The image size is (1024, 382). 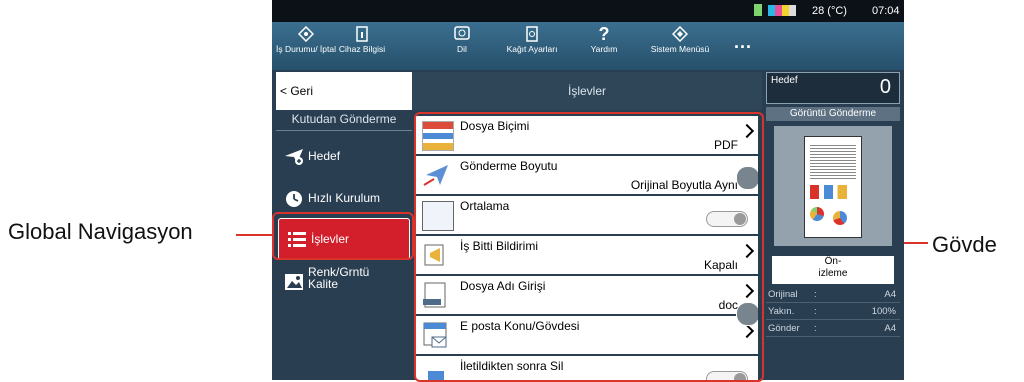 What do you see at coordinates (344, 282) in the screenshot?
I see `nav-item-color-image-quality: Renk/Grntü Kalite` at bounding box center [344, 282].